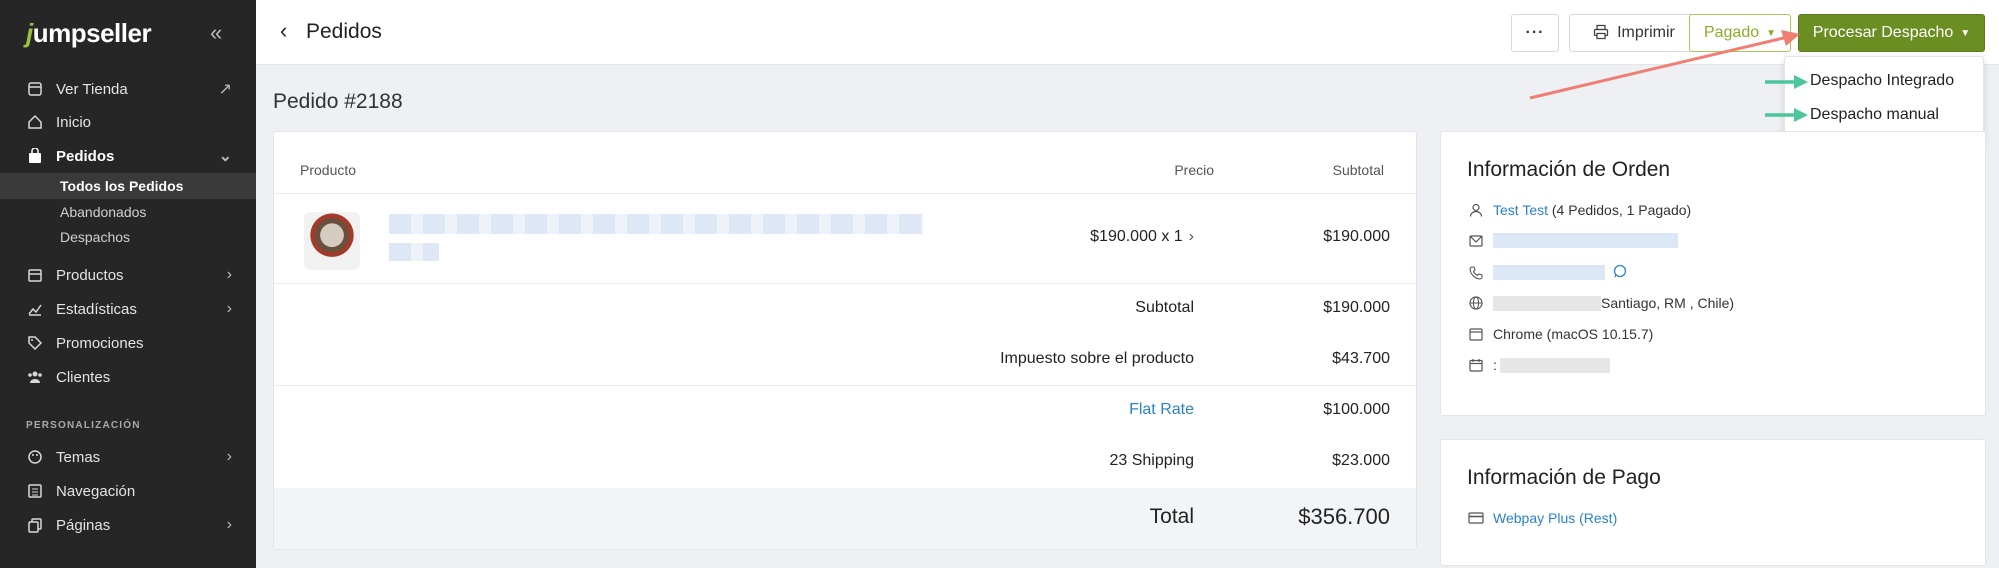 This screenshot has height=568, width=1999. Describe the element at coordinates (1476, 303) in the screenshot. I see `globe-icon` at that location.